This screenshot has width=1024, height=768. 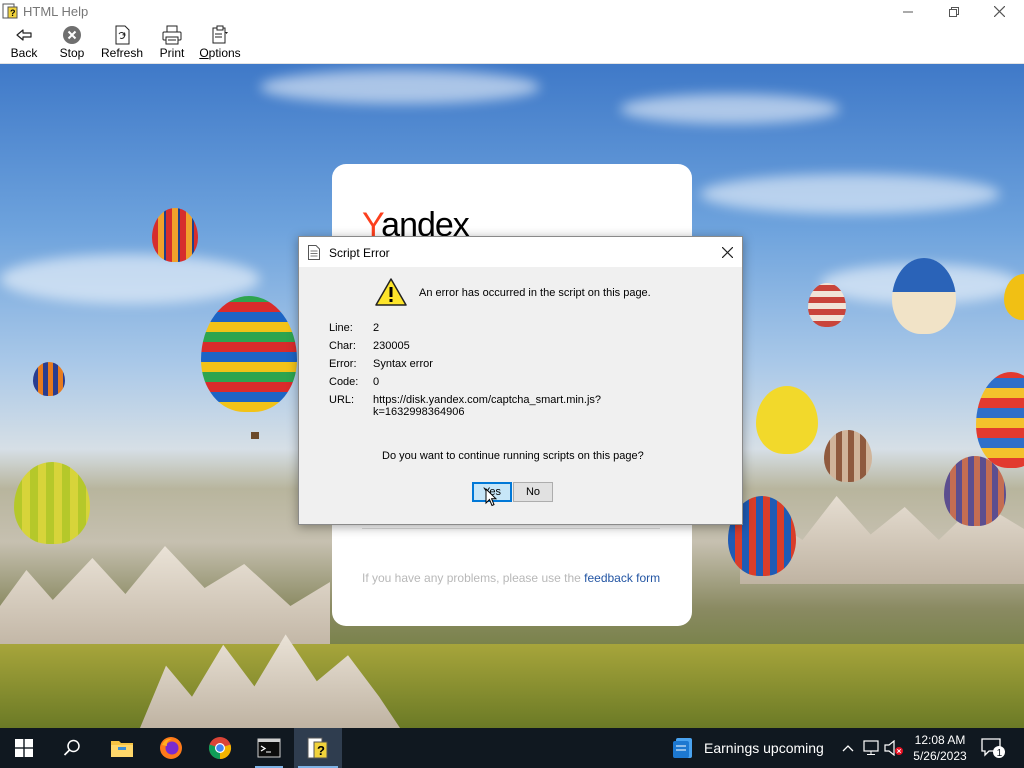 I want to click on volume-muted-icon, so click(x=893, y=748).